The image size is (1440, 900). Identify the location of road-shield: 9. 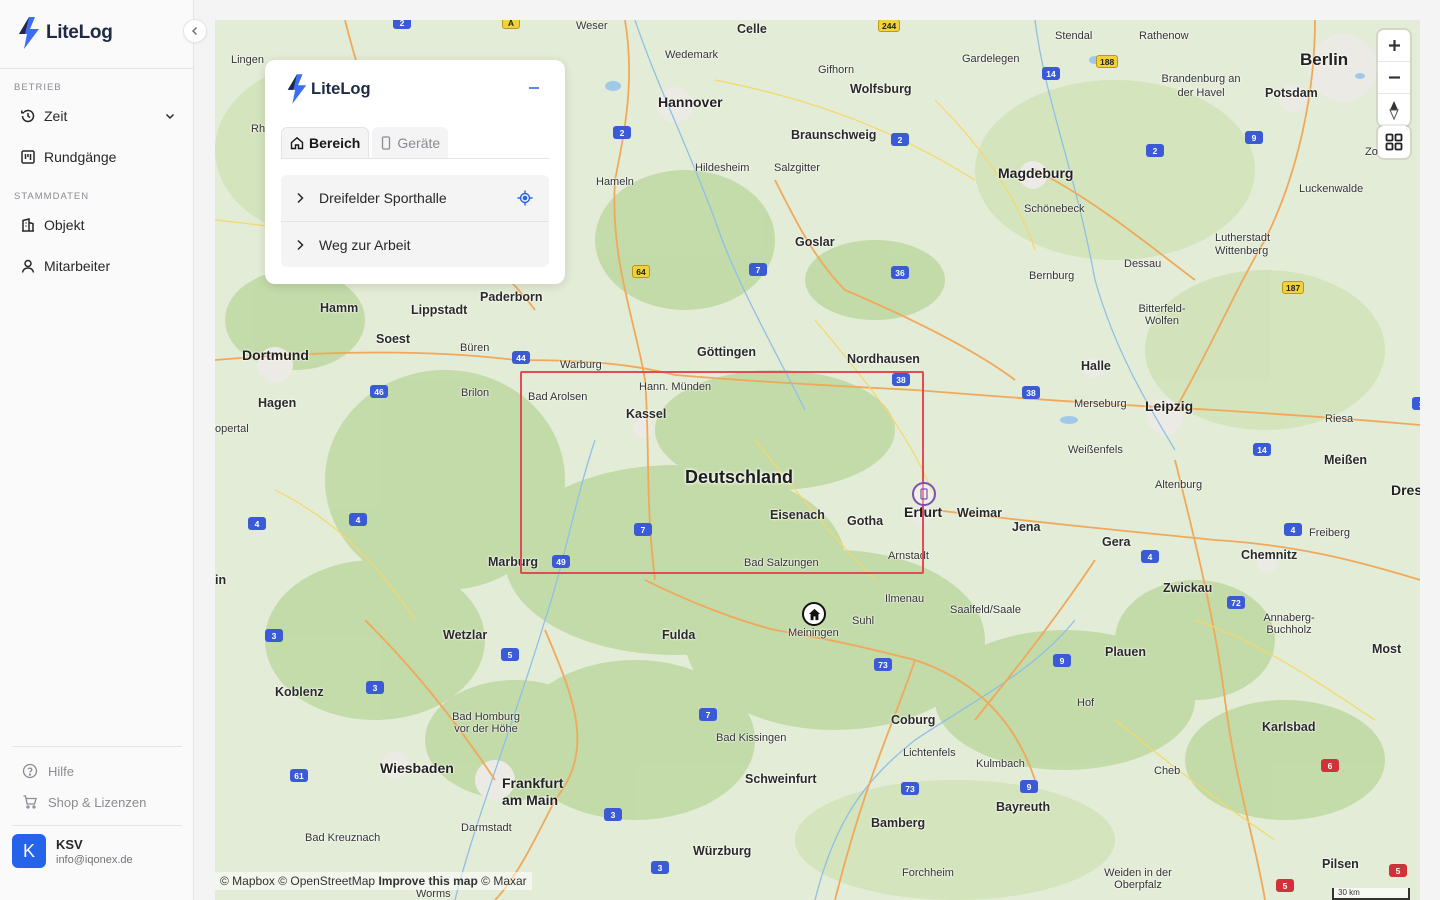
(1029, 786).